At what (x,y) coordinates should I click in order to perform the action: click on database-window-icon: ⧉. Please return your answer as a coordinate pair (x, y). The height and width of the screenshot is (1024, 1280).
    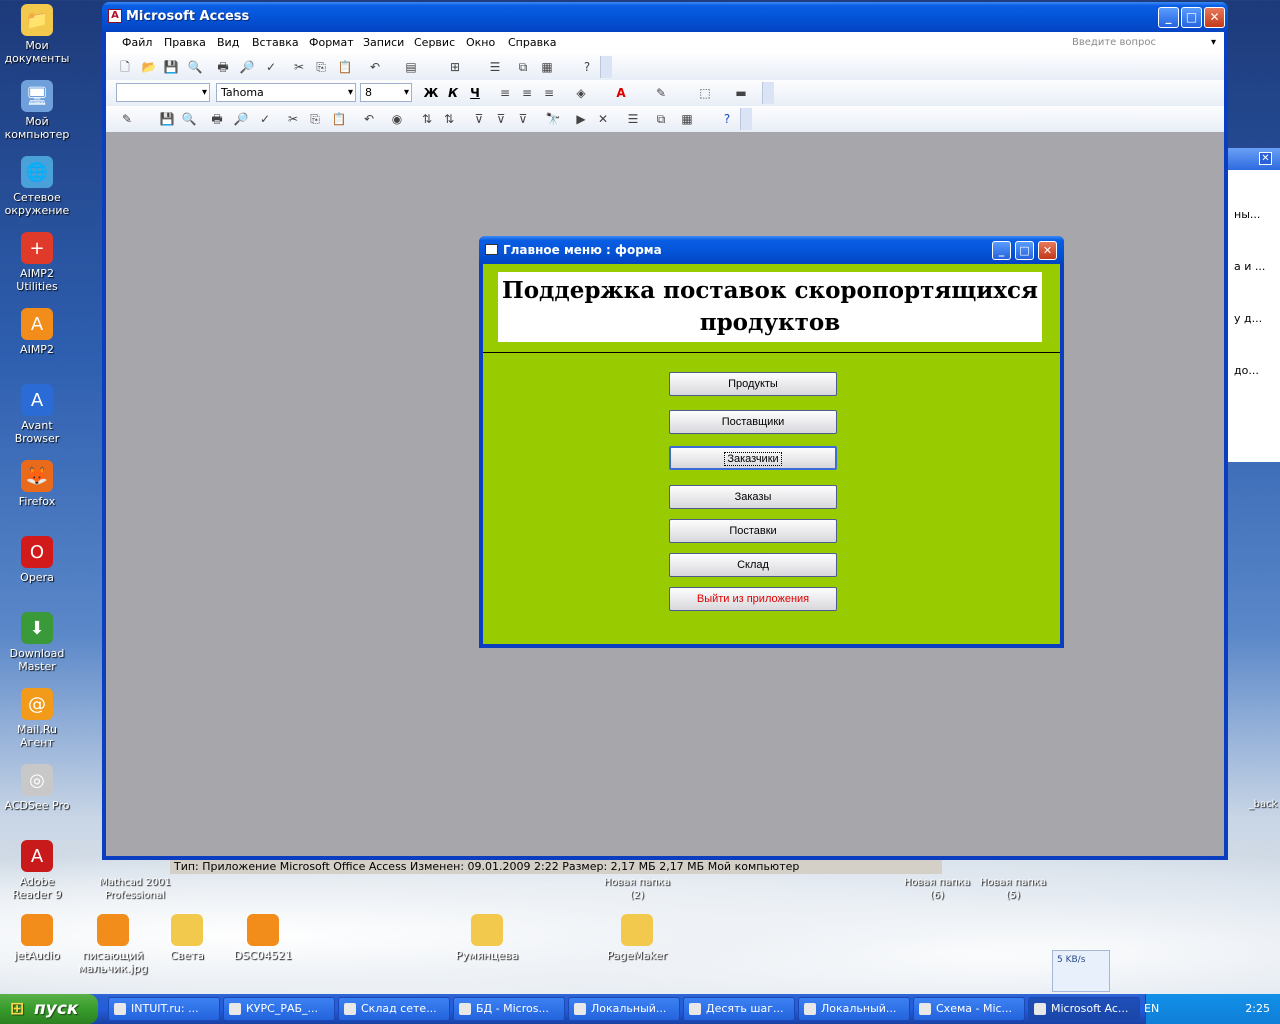
    Looking at the image, I should click on (661, 119).